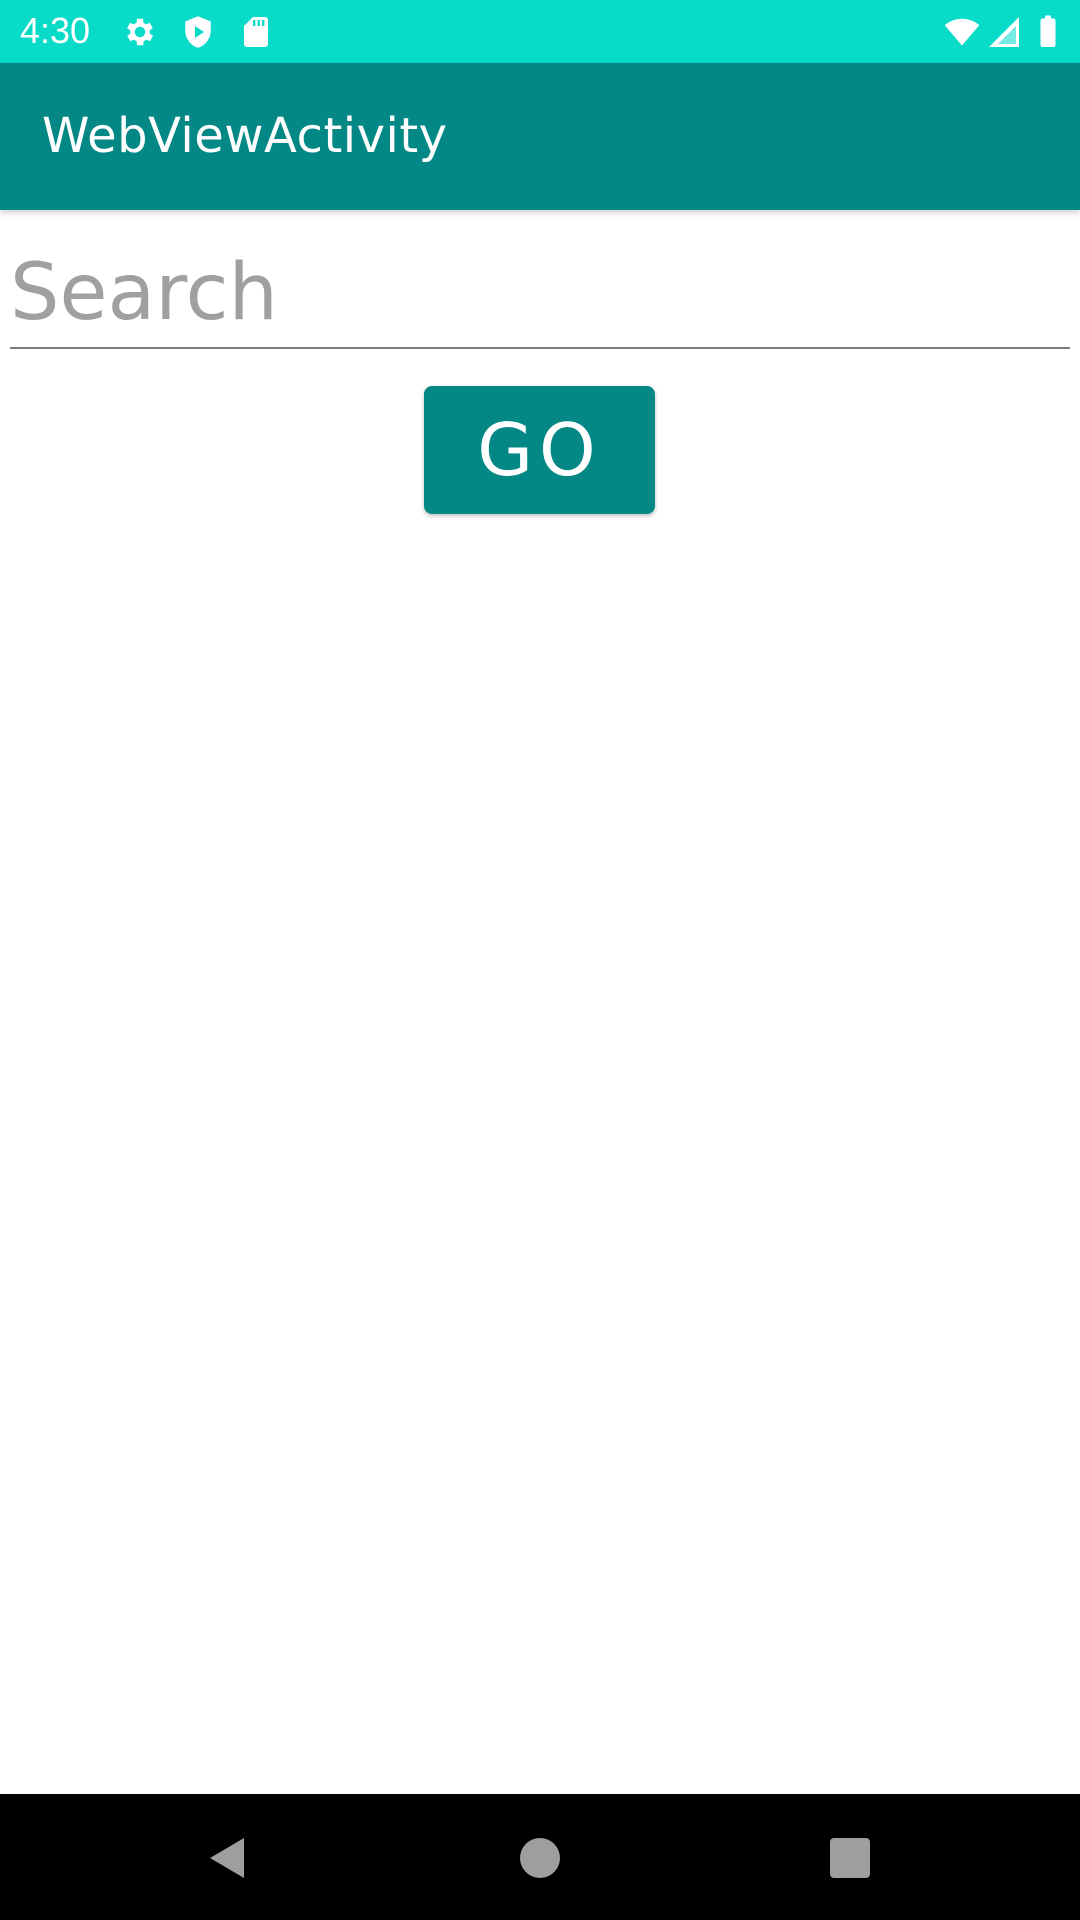 This screenshot has height=1920, width=1080. Describe the element at coordinates (256, 32) in the screenshot. I see `sd-card-icon` at that location.